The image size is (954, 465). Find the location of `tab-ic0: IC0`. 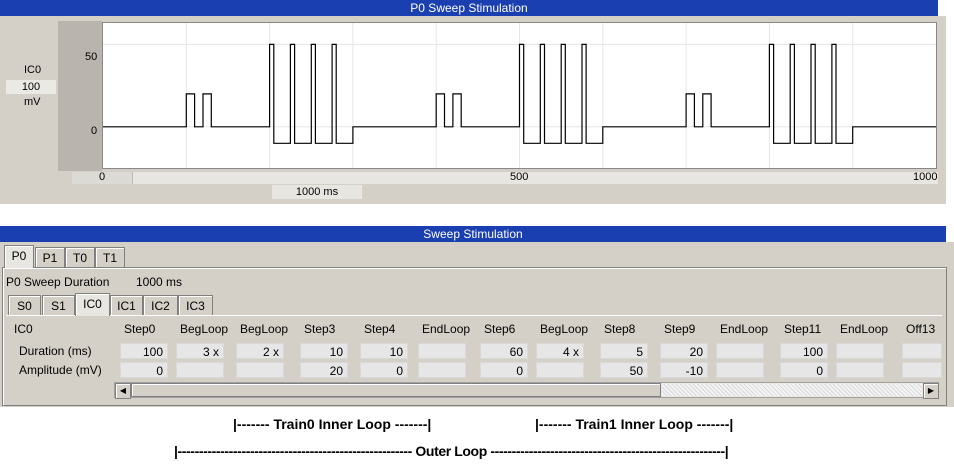

tab-ic0: IC0 is located at coordinates (92, 304).